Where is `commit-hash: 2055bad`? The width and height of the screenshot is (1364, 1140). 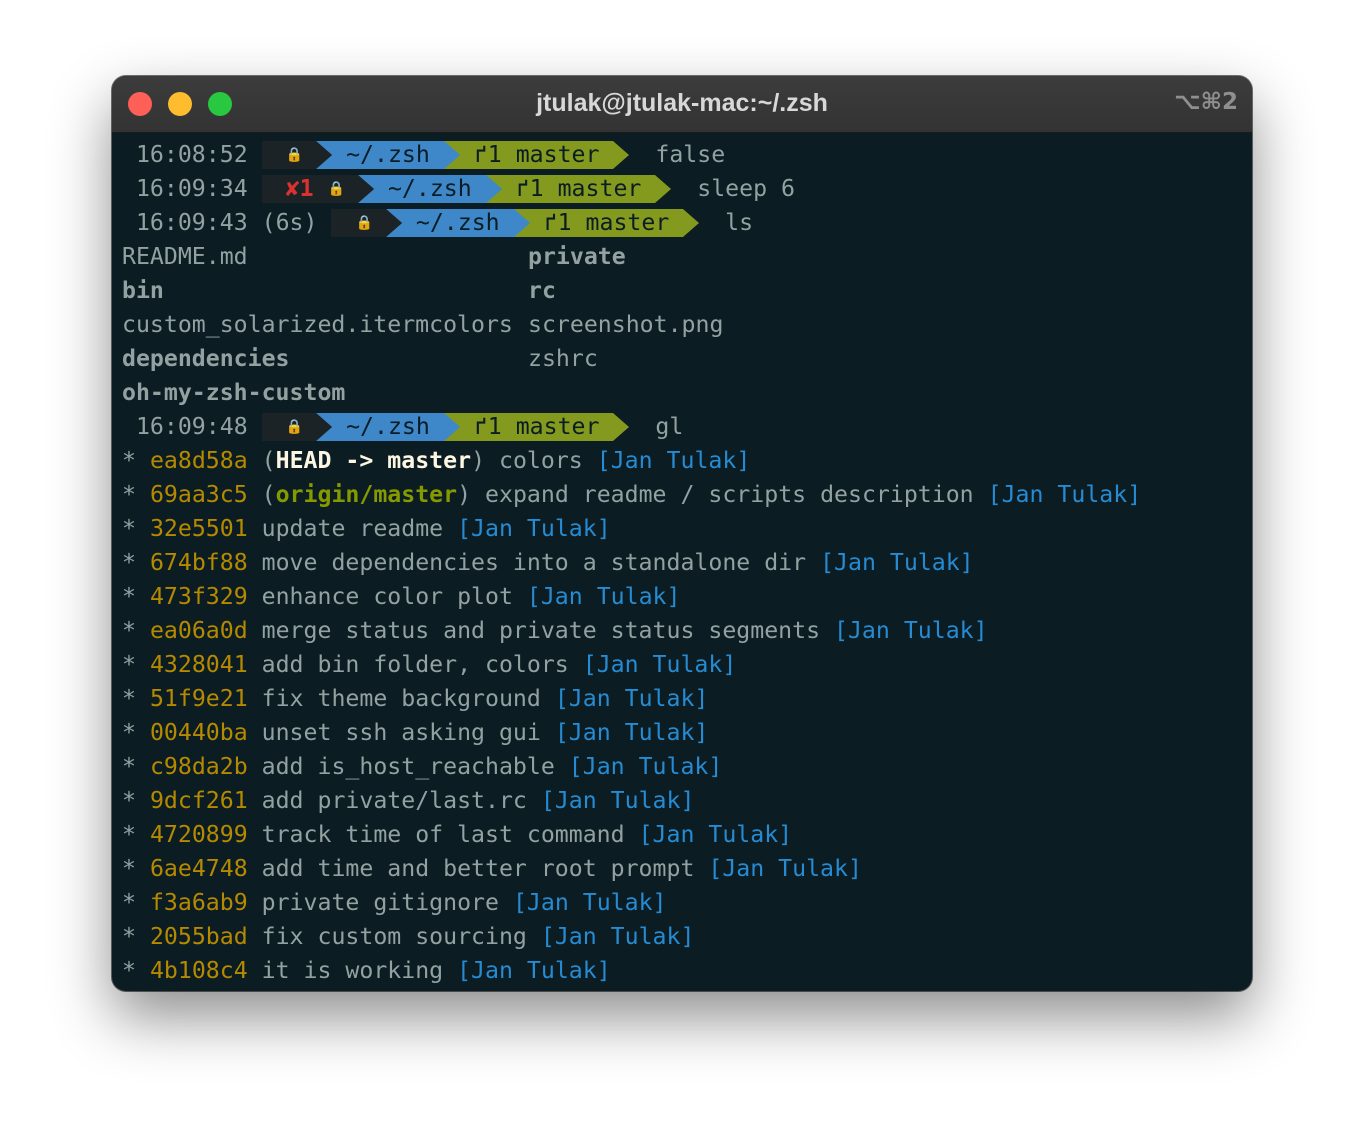
commit-hash: 2055bad is located at coordinates (198, 936).